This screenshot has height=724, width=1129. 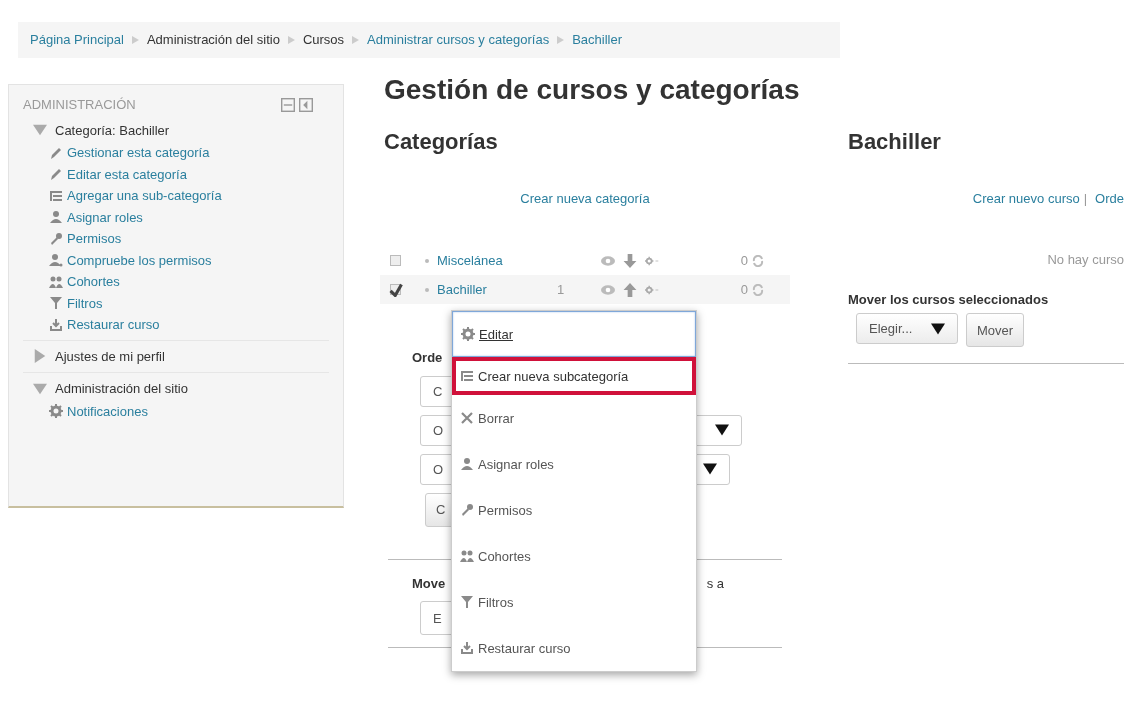 What do you see at coordinates (592, 90) in the screenshot?
I see `page-title: Gestión de cursos y categorías` at bounding box center [592, 90].